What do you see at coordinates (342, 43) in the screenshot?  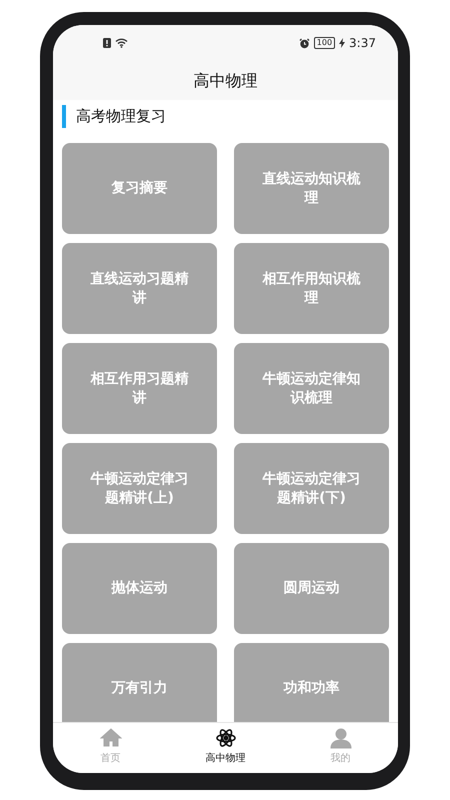 I see `charging-icon` at bounding box center [342, 43].